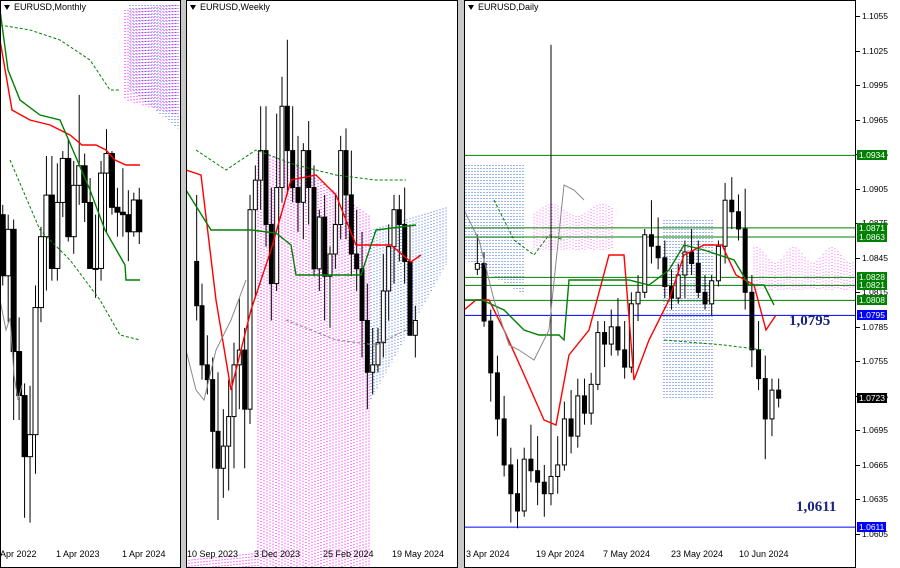  What do you see at coordinates (872, 237) in the screenshot?
I see `price-level-tag: 1.0863` at bounding box center [872, 237].